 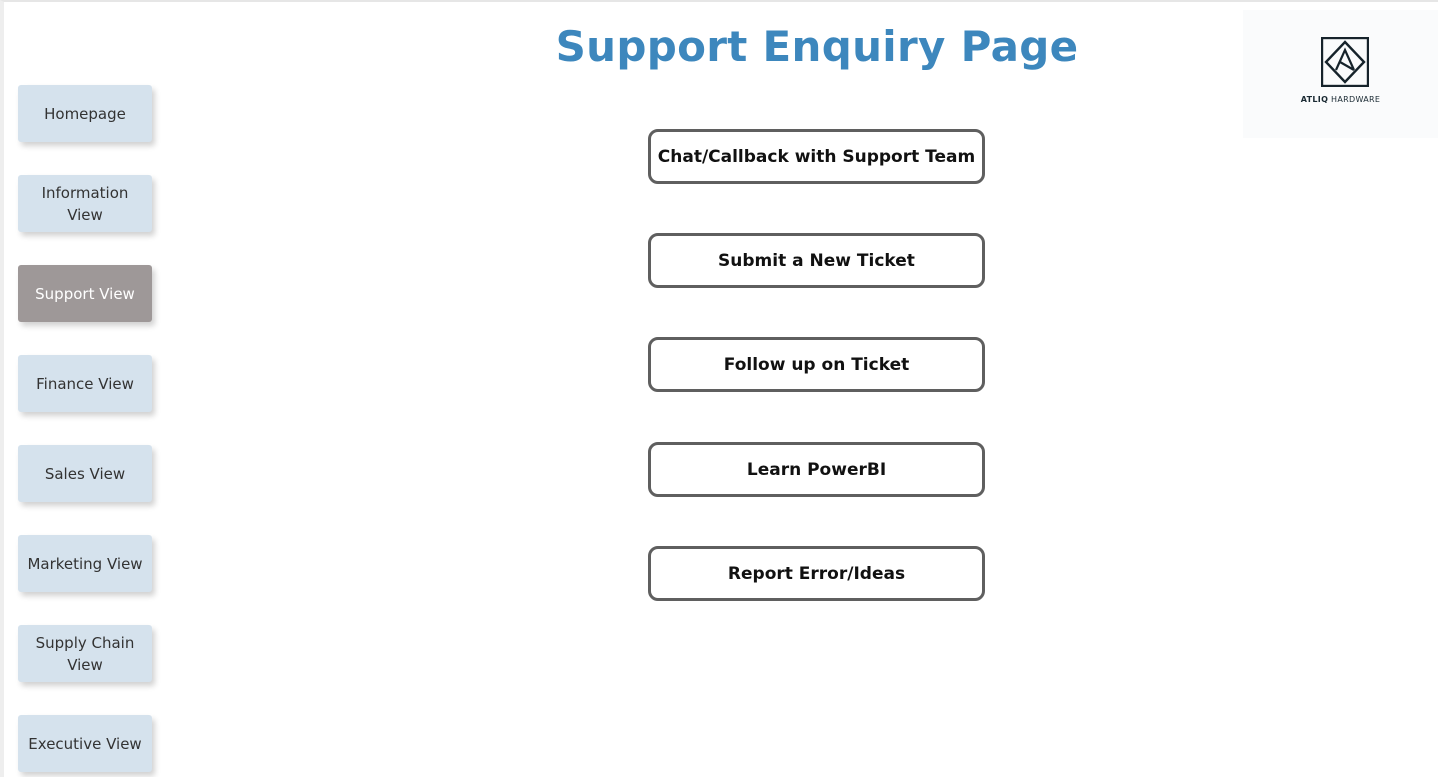 What do you see at coordinates (816, 573) in the screenshot?
I see `report-error-ideas-button: Report Error/Ideas` at bounding box center [816, 573].